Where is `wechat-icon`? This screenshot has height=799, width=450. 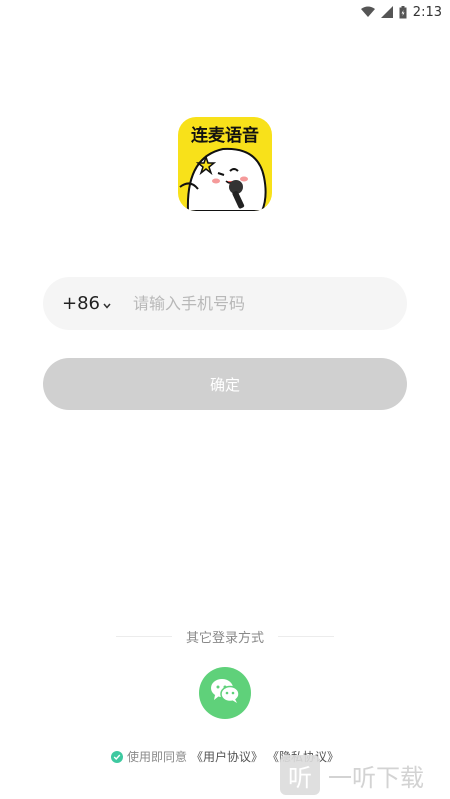
wechat-icon is located at coordinates (225, 693).